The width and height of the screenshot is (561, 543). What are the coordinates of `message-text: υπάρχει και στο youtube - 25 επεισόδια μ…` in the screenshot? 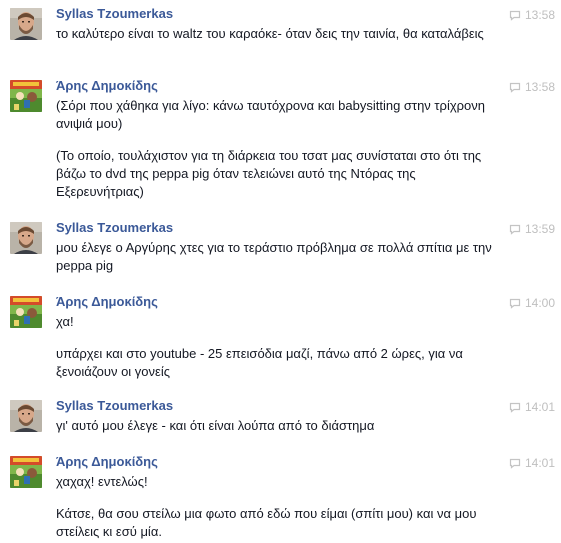 It's located at (259, 362).